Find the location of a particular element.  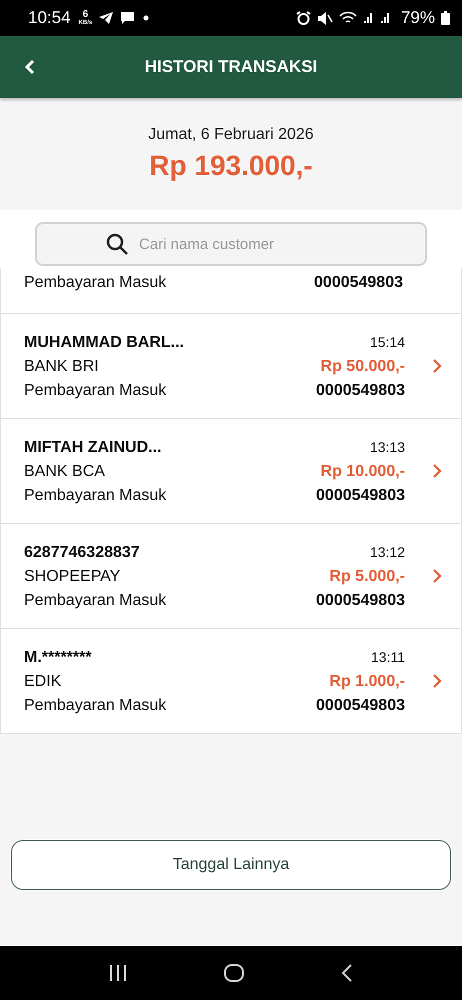

customer-name: 6287746328837 is located at coordinates (82, 552).